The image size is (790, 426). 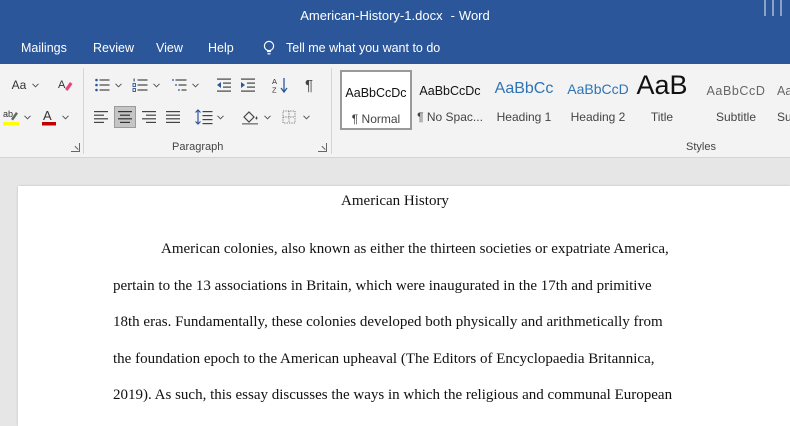 What do you see at coordinates (35, 85) in the screenshot?
I see `change-case-dropdown` at bounding box center [35, 85].